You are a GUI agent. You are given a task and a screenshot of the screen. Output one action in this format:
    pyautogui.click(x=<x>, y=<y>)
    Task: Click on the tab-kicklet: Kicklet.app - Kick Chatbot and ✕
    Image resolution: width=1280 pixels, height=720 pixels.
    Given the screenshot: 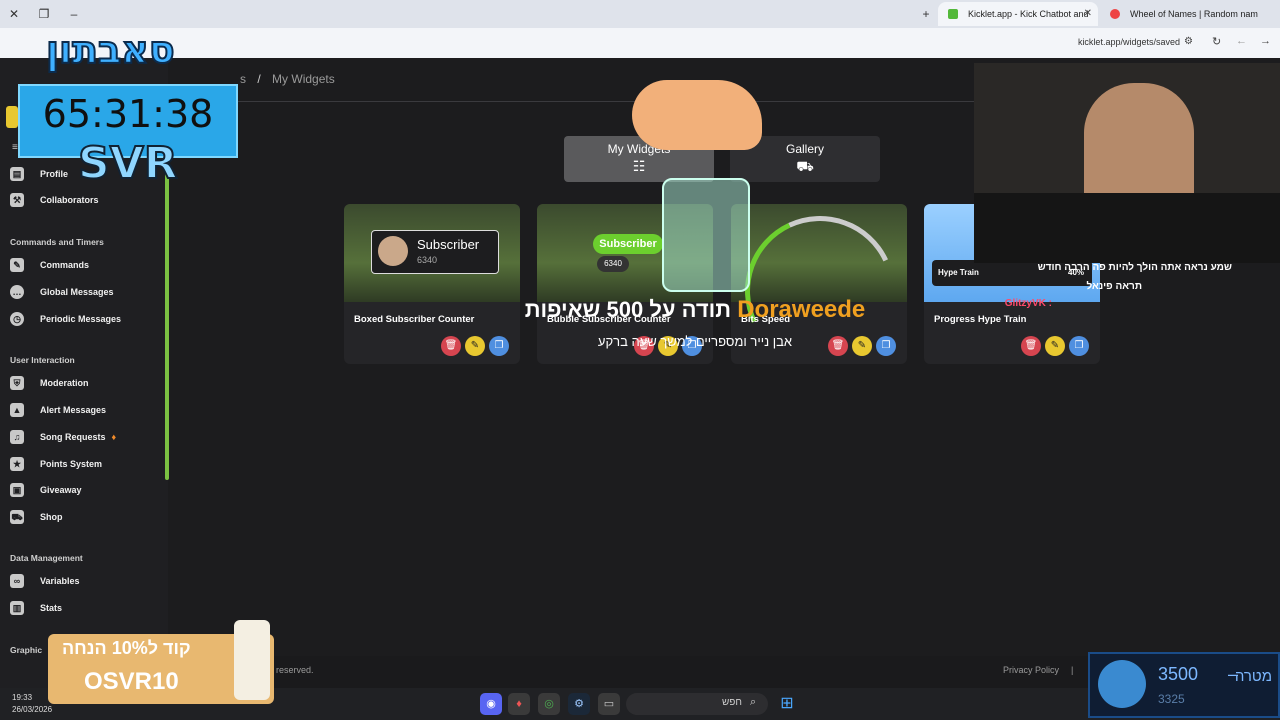 What is the action you would take?
    pyautogui.click(x=1018, y=14)
    